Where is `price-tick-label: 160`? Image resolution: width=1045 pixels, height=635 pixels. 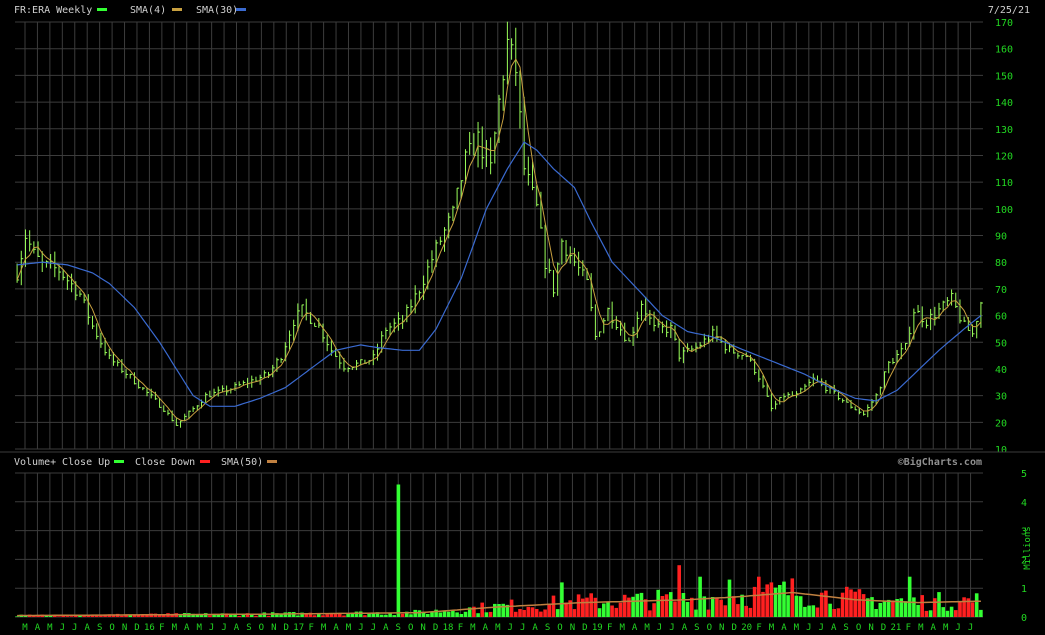
price-tick-label: 160 is located at coordinates (1004, 50).